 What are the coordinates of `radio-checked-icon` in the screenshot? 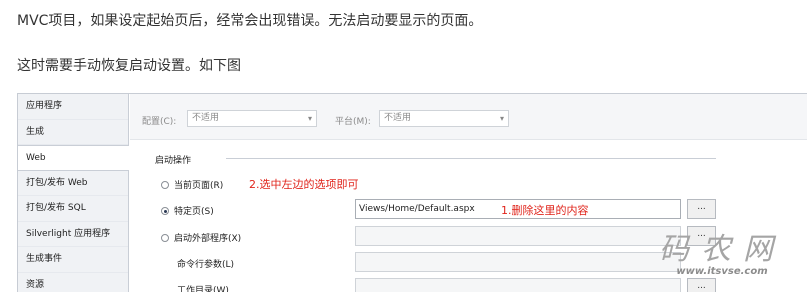 It's located at (165, 211).